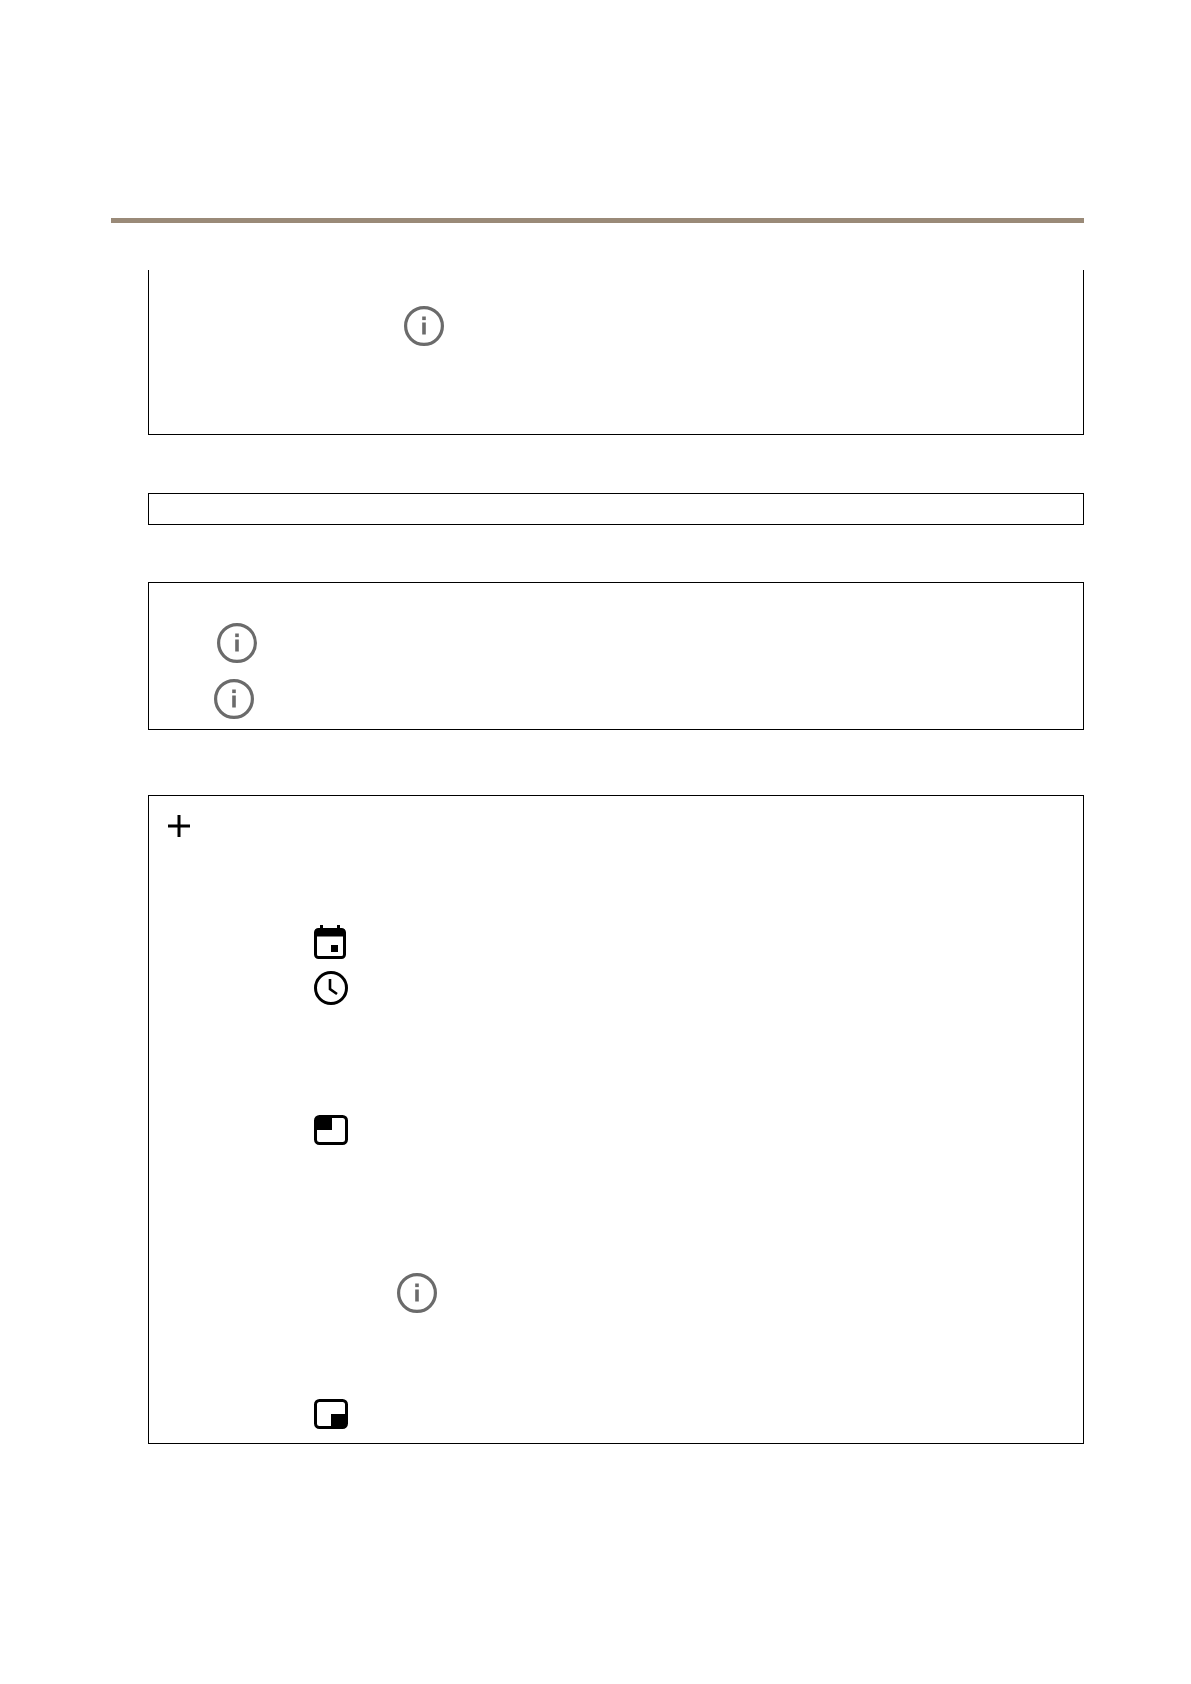  Describe the element at coordinates (330, 942) in the screenshot. I see `calendar-icon` at that location.